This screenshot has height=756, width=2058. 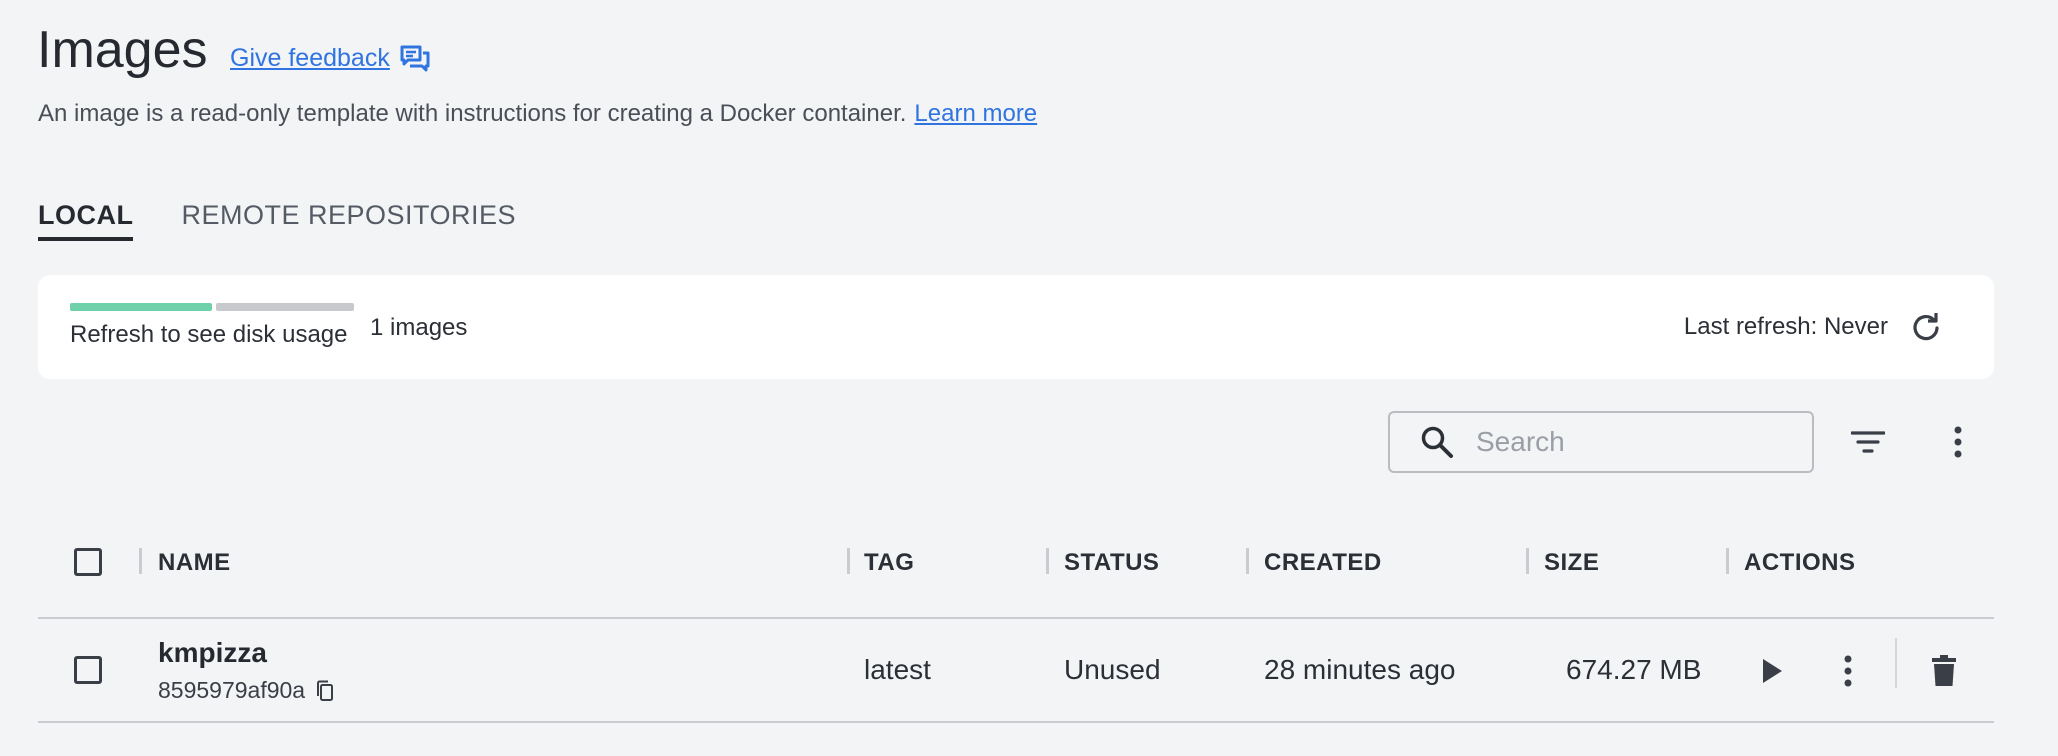 What do you see at coordinates (1800, 562) in the screenshot?
I see `column-header-actions: ACTIONS` at bounding box center [1800, 562].